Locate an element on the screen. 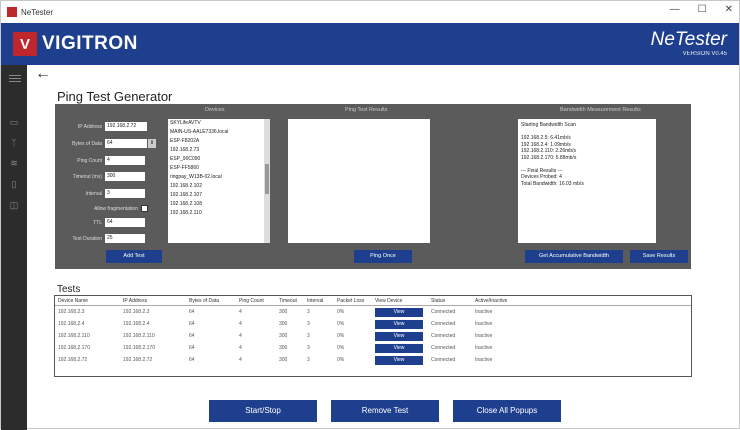 The width and height of the screenshot is (740, 430). device-list-item: 192.168.2.102 is located at coordinates (219, 186).